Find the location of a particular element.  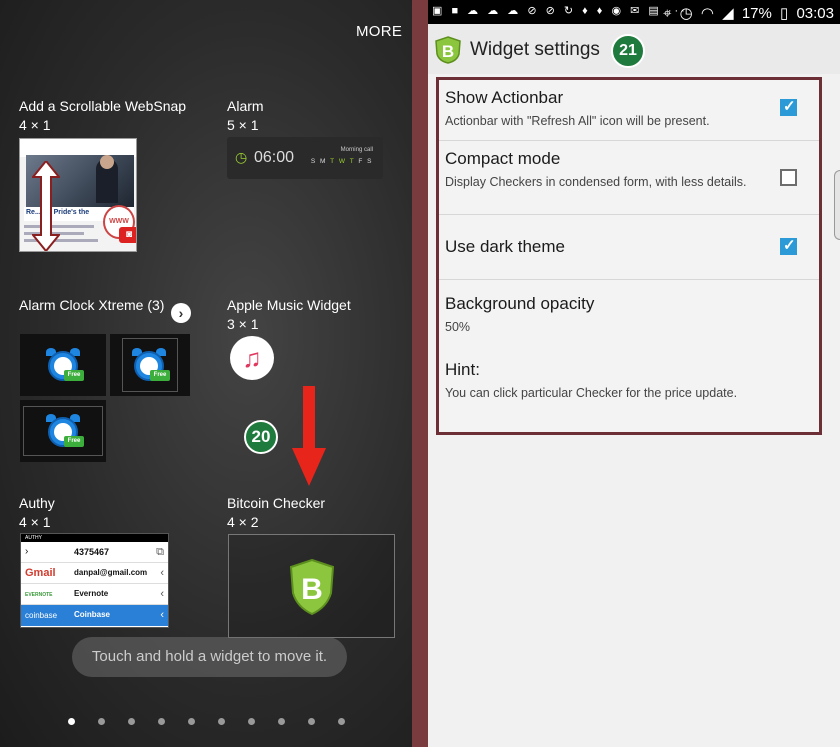

authy-code: 4375467 is located at coordinates (92, 552).